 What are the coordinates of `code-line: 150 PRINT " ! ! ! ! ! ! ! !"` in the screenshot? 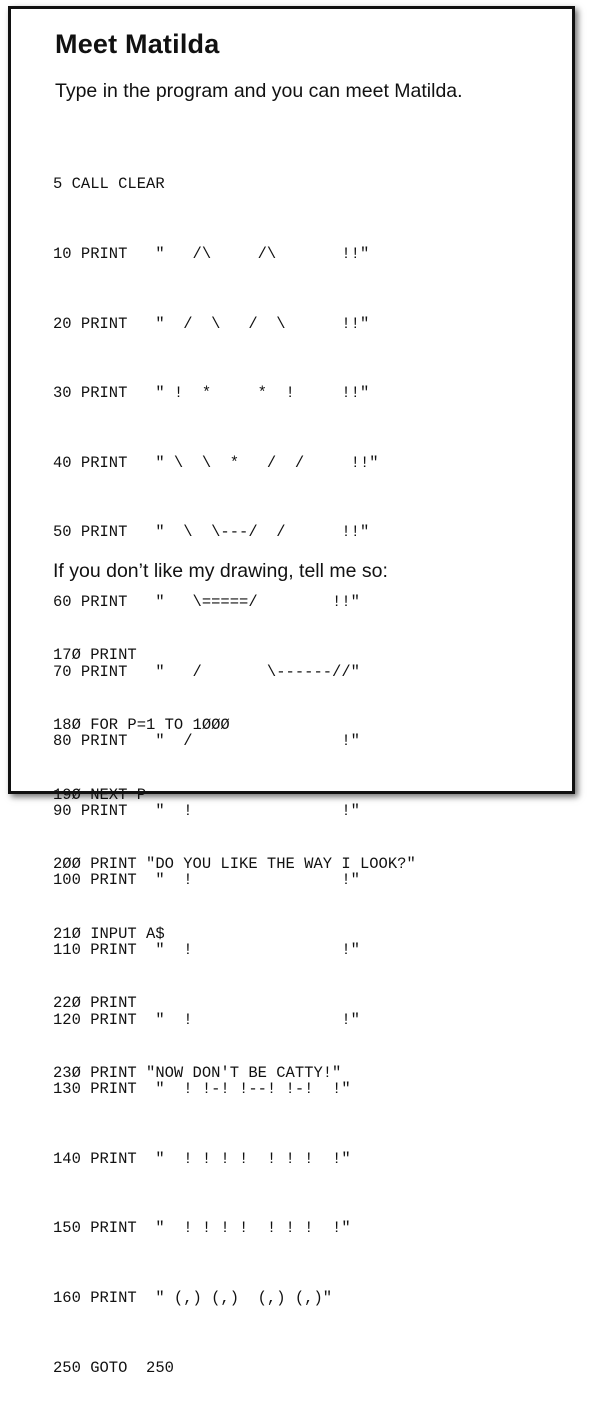 It's located at (202, 1228).